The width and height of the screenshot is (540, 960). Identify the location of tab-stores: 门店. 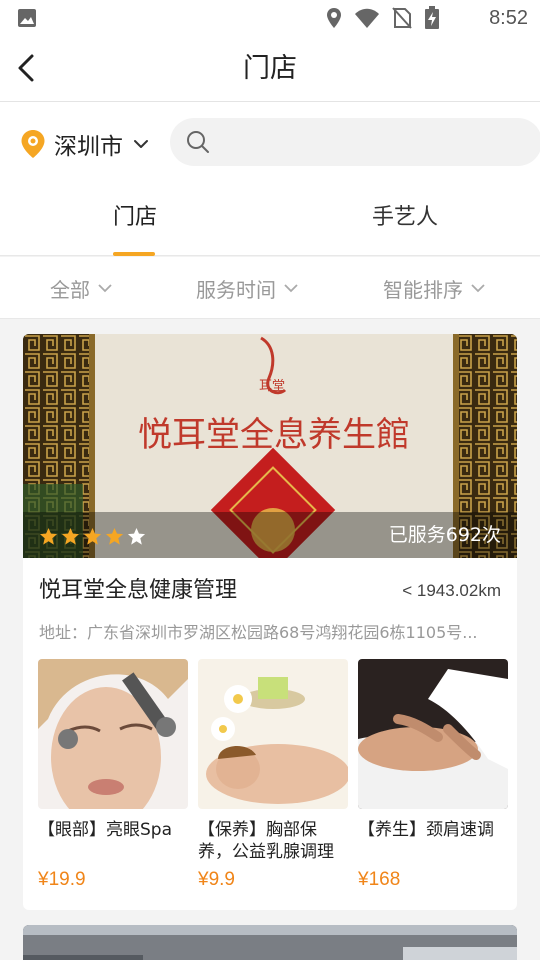
(135, 218).